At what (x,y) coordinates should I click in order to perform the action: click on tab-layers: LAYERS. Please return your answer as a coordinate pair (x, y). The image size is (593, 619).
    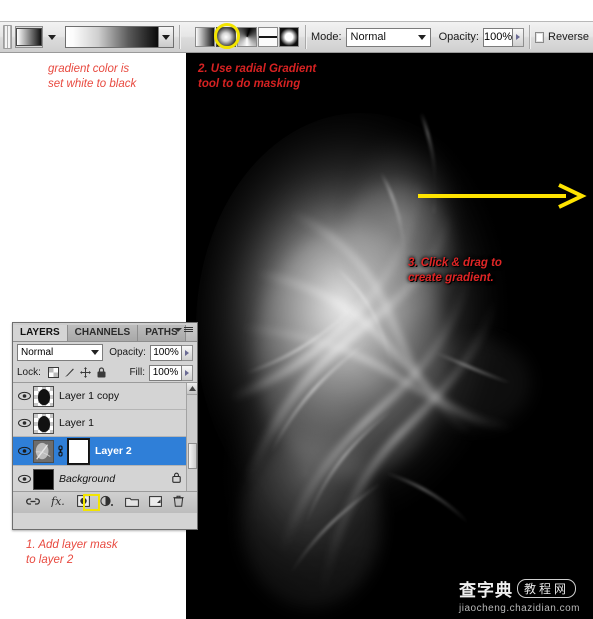
    Looking at the image, I should click on (40, 333).